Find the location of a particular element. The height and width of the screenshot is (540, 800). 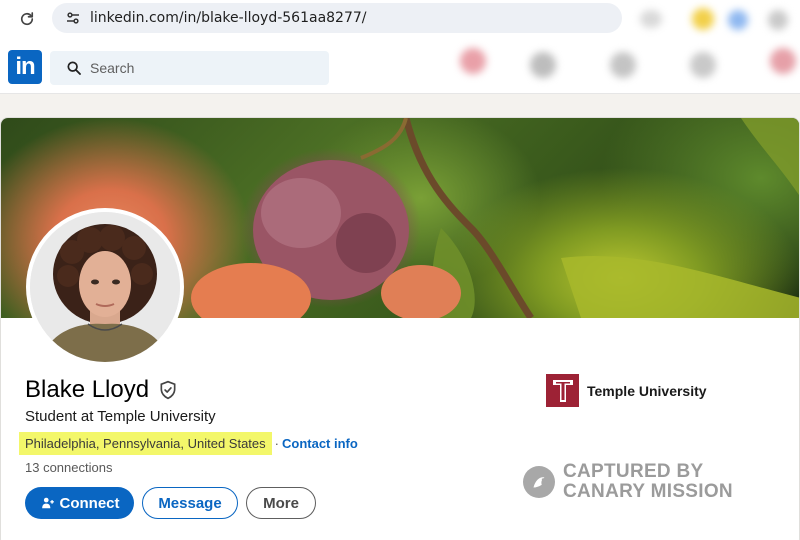

linkedin-navbar: in Search is located at coordinates (400, 66).